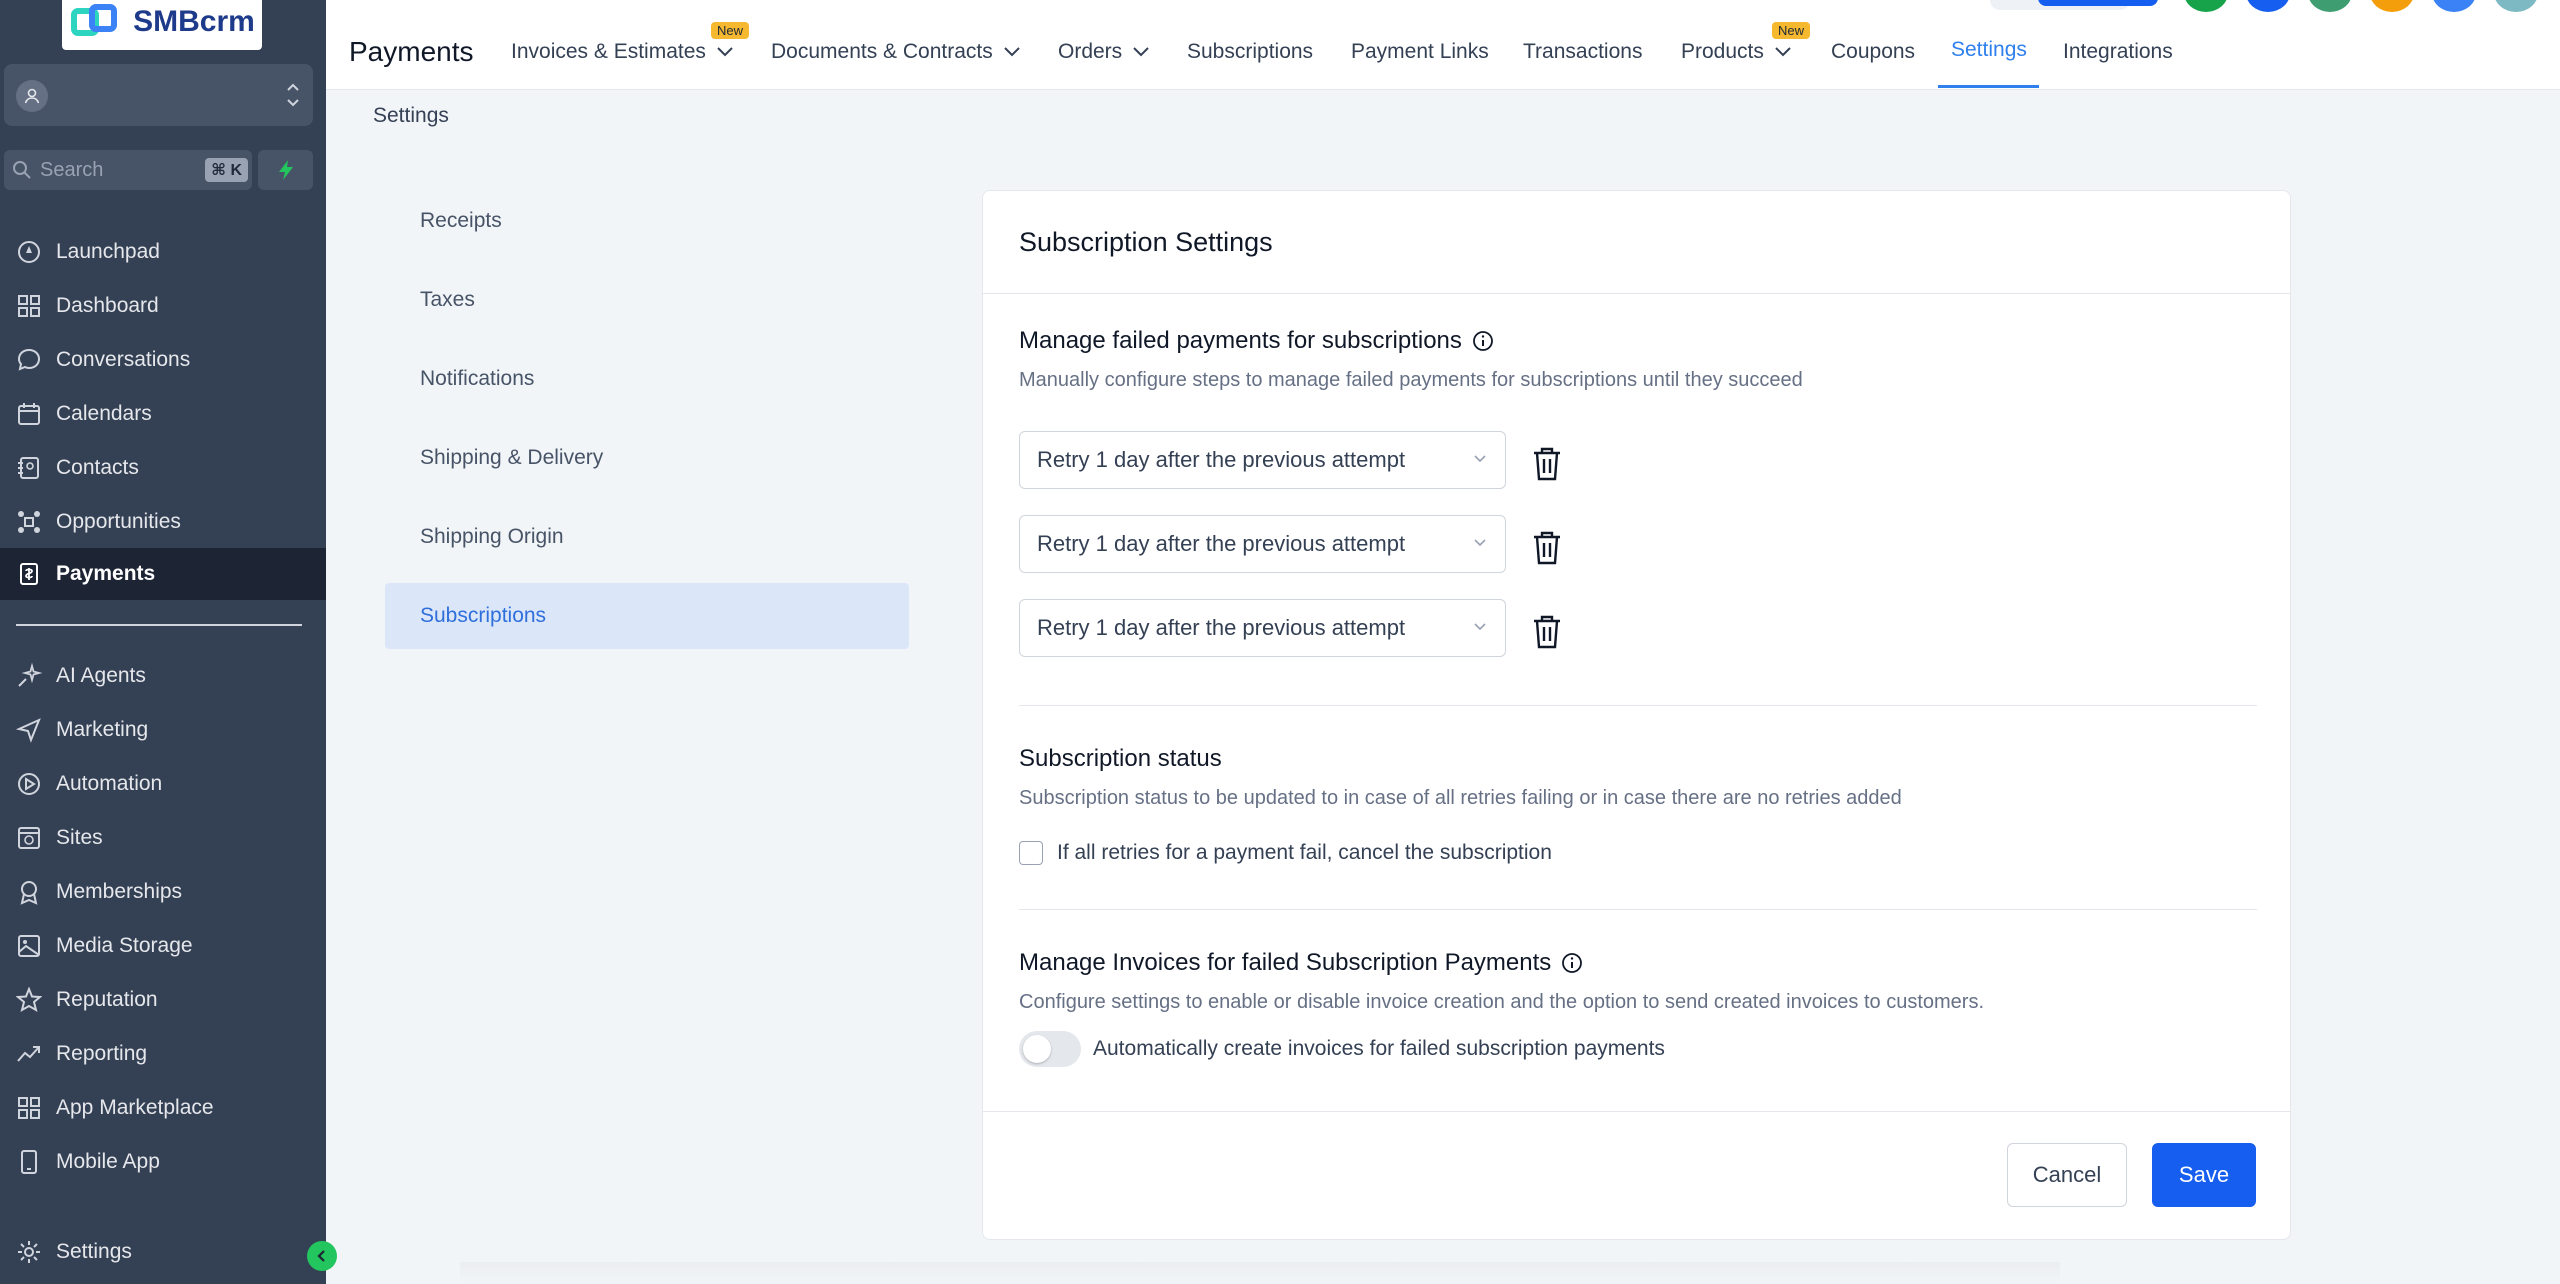 The width and height of the screenshot is (2560, 1284). What do you see at coordinates (1240, 340) in the screenshot?
I see `section-title-text: Manage failed payments for subscriptions` at bounding box center [1240, 340].